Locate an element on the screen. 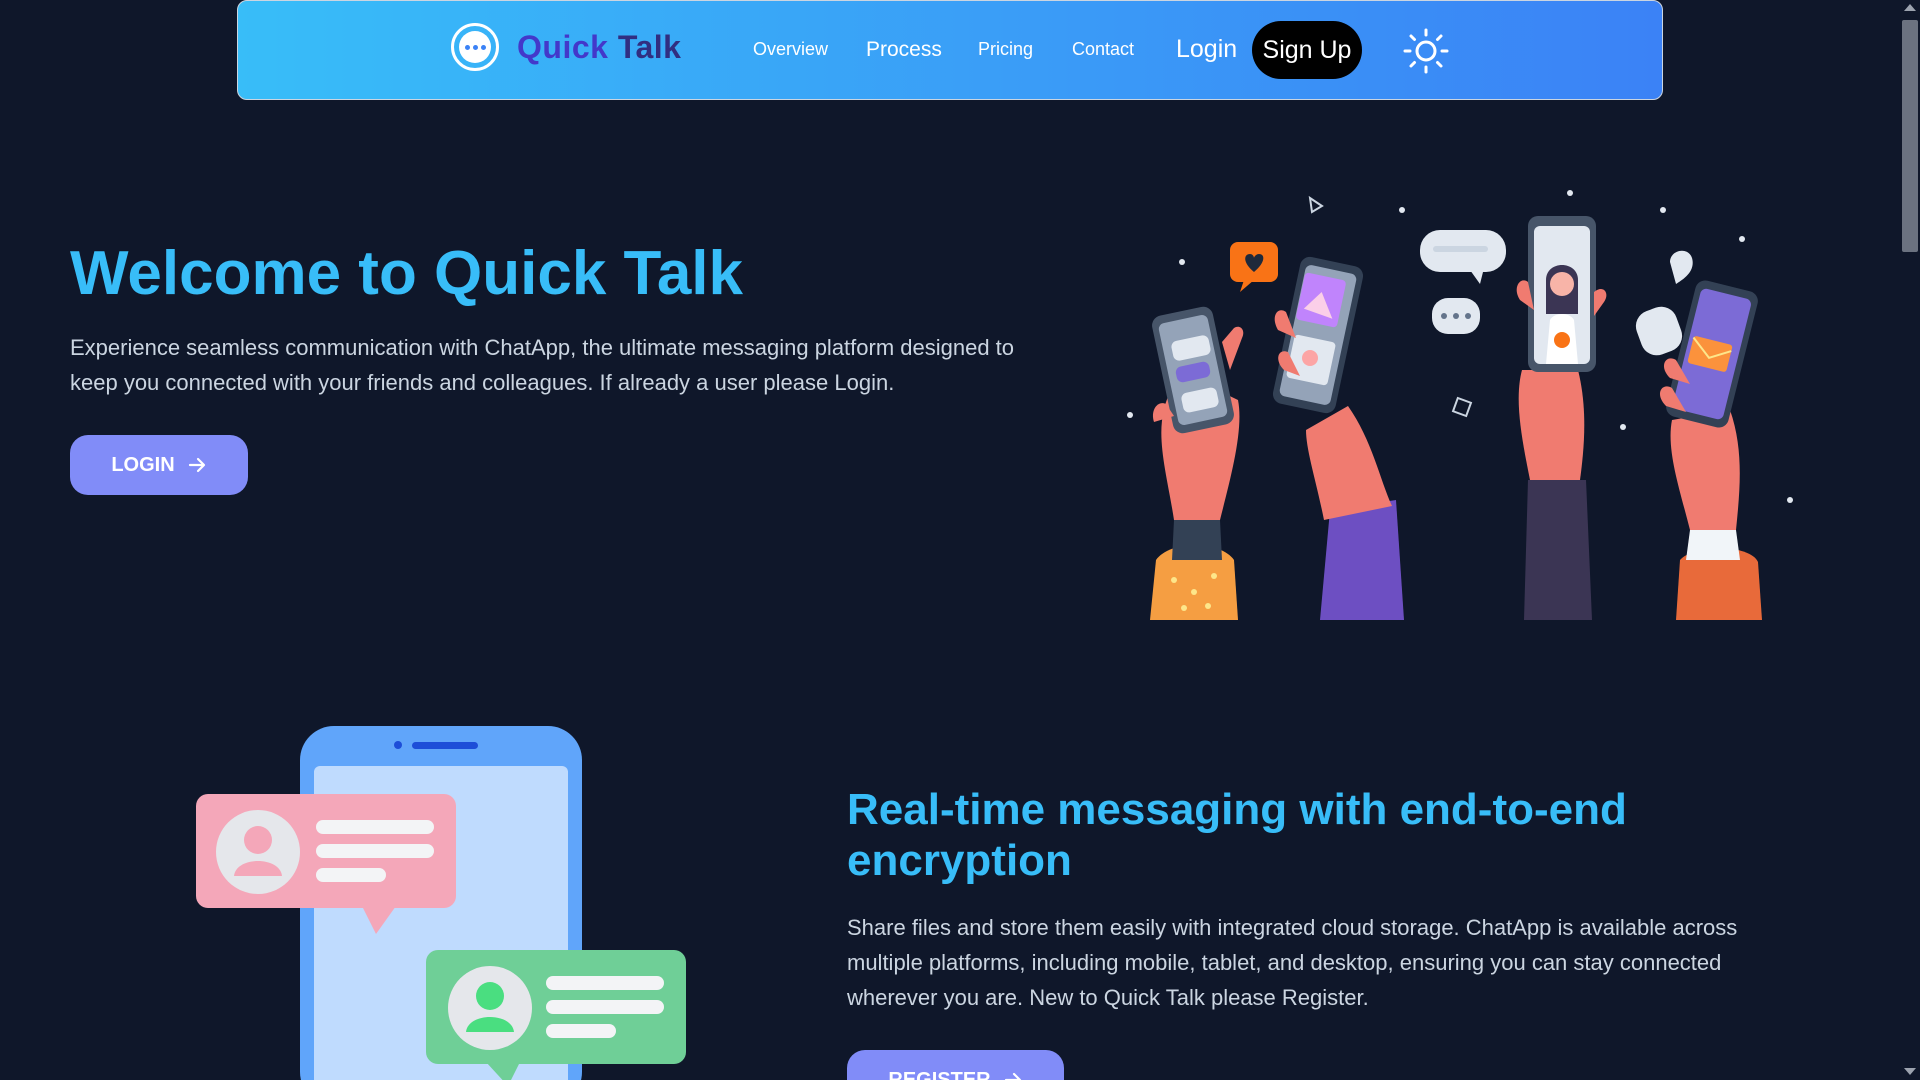 The image size is (1920, 1080). nav-link-process: Process is located at coordinates (904, 50).